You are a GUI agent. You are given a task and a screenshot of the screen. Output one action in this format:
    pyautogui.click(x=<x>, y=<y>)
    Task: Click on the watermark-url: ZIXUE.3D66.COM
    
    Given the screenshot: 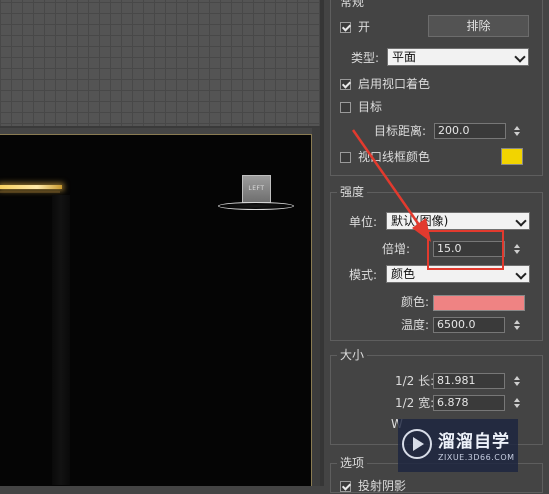 What is the action you would take?
    pyautogui.click(x=476, y=457)
    